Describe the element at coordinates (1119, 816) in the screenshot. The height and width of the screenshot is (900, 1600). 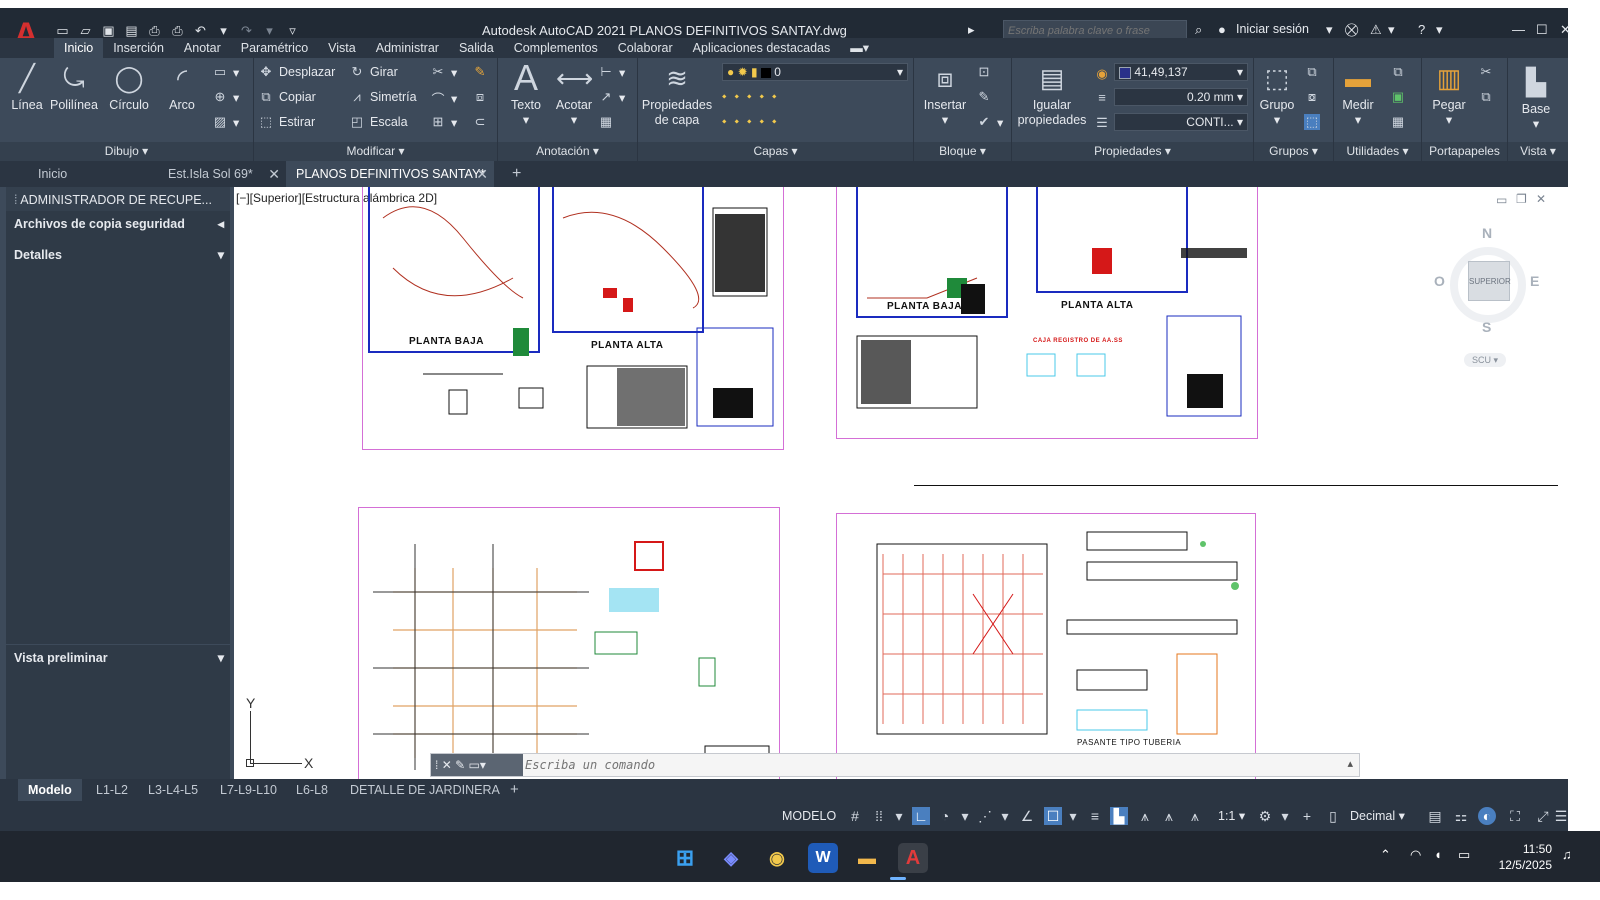
I see `selection-cycling-icon: ▙` at that location.